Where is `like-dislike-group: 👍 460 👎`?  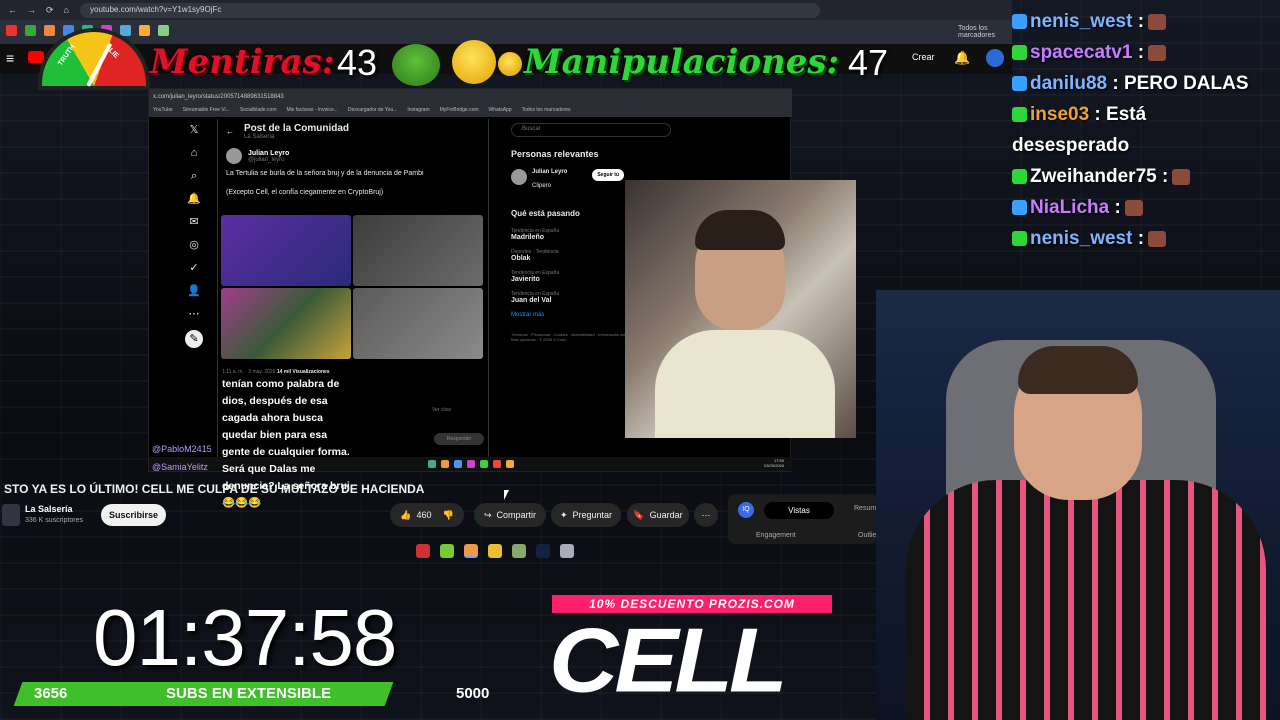 like-dislike-group: 👍 460 👎 is located at coordinates (427, 515).